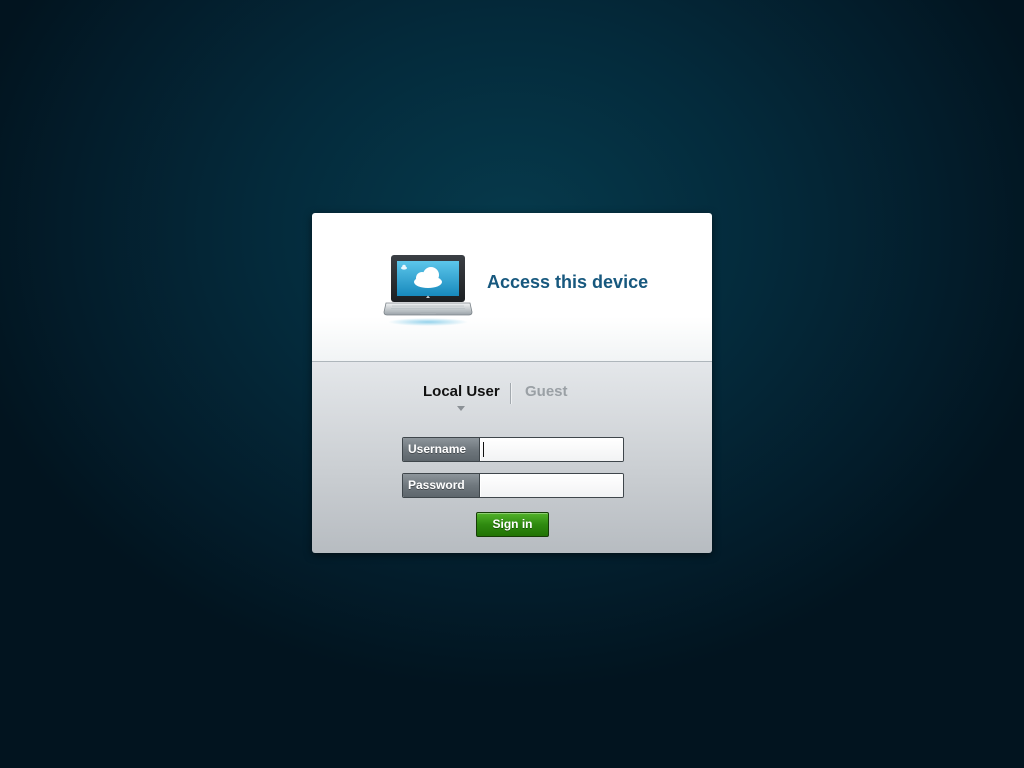 This screenshot has height=768, width=1024. I want to click on text-cursor, so click(483, 449).